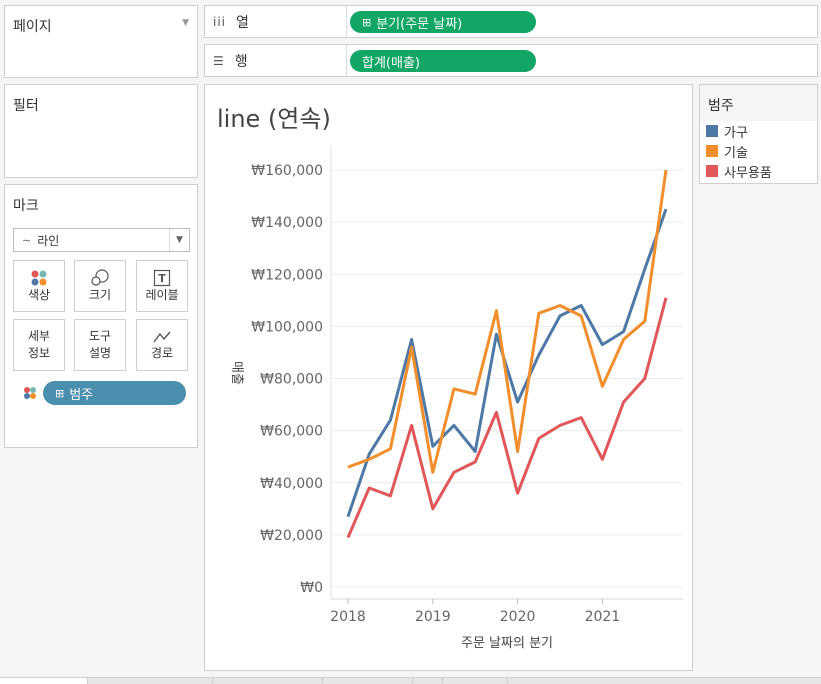 The image size is (821, 684). Describe the element at coordinates (242, 22) in the screenshot. I see `columns-label-text: 열` at that location.